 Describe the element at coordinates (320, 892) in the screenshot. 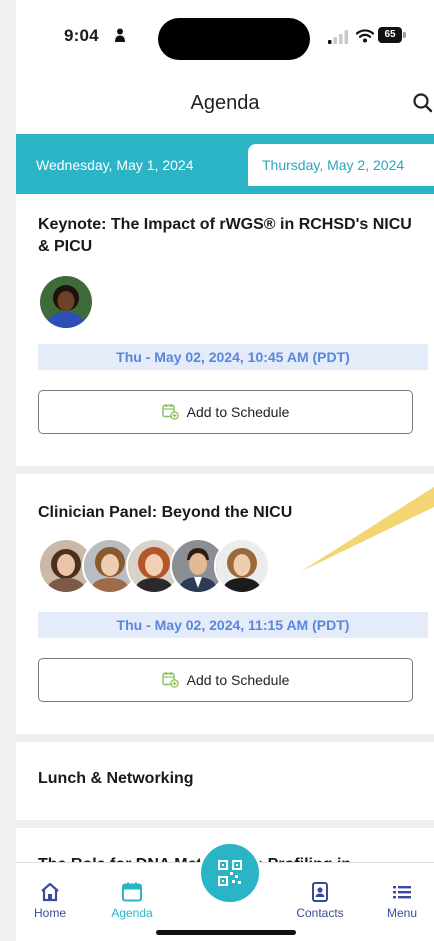

I see `contacts-icon` at that location.